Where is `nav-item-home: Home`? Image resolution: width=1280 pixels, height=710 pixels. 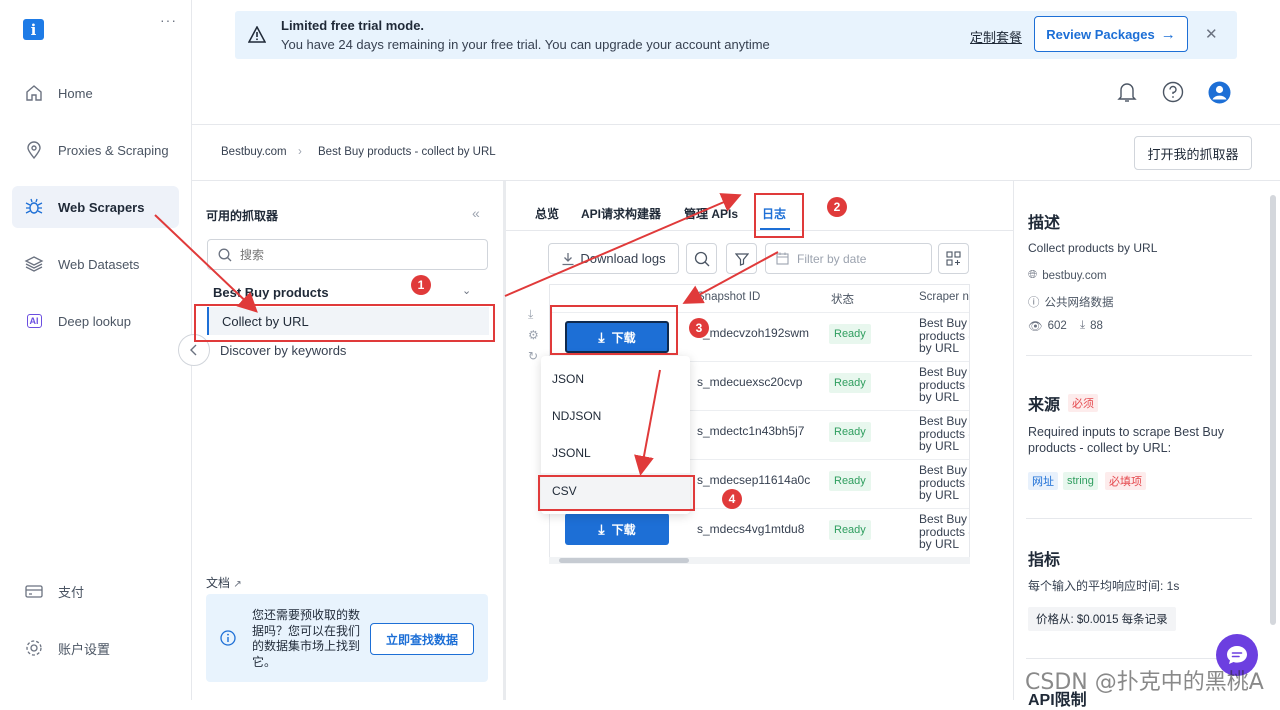
nav-item-home: Home is located at coordinates (95, 93).